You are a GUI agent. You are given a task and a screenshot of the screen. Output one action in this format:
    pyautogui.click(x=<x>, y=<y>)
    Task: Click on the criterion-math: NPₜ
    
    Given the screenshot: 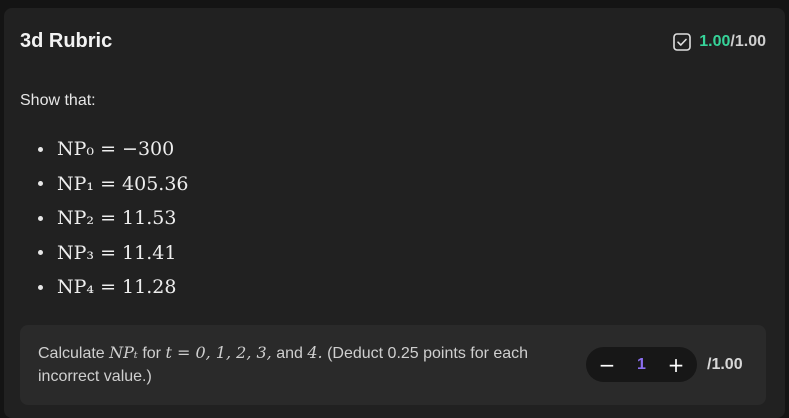 What is the action you would take?
    pyautogui.click(x=123, y=352)
    